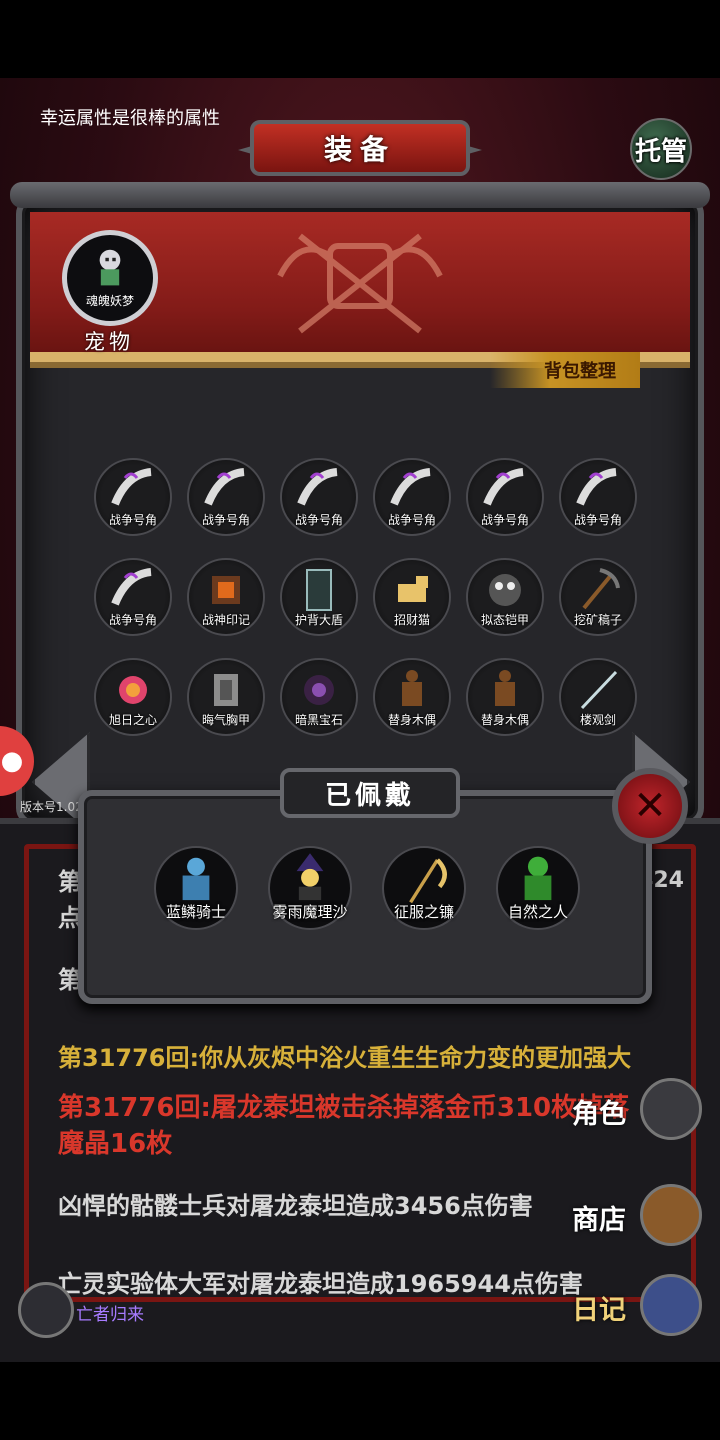 This screenshot has height=1440, width=720. I want to click on pickaxe-icon, so click(601, 589).